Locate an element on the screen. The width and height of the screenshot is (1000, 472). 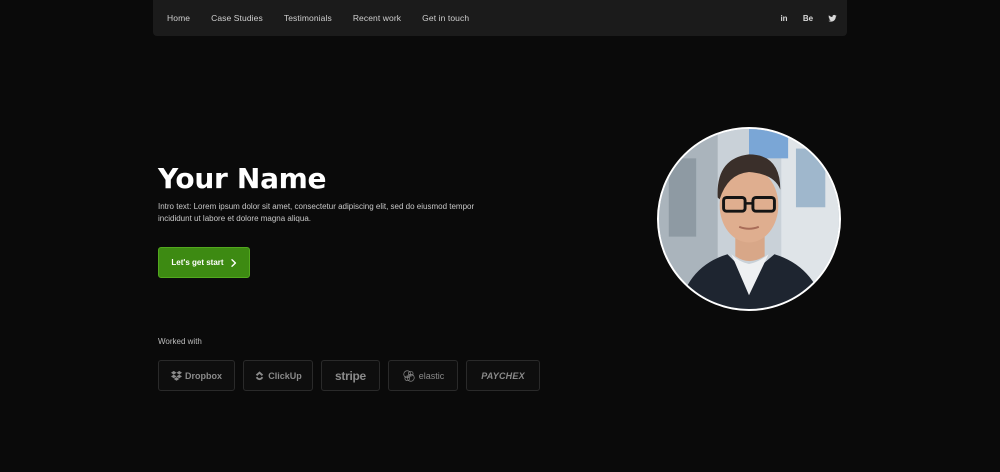
nav-link-get-in-touch: Get in touch is located at coordinates (445, 18).